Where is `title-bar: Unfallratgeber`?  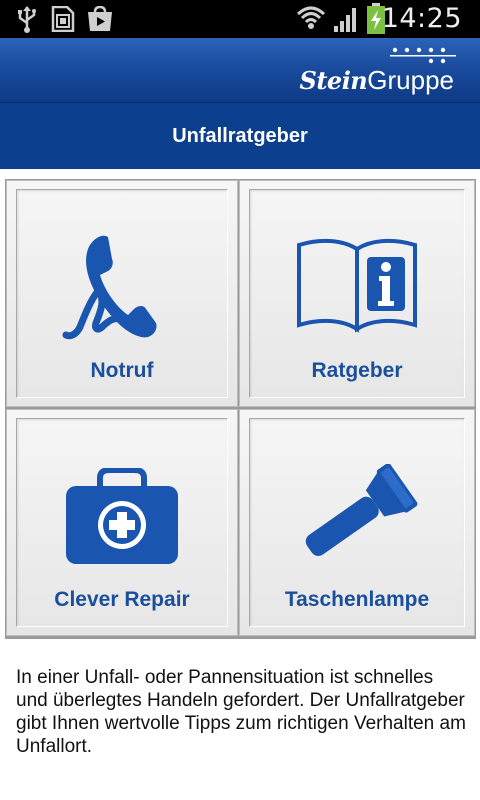
title-bar: Unfallratgeber is located at coordinates (240, 136).